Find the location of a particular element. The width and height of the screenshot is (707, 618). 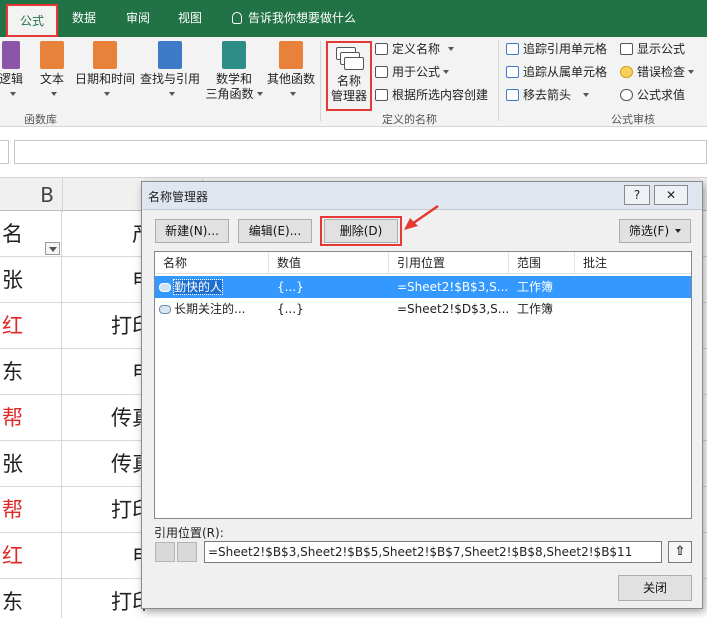

scope-cell: 工作簿 is located at coordinates (535, 309).